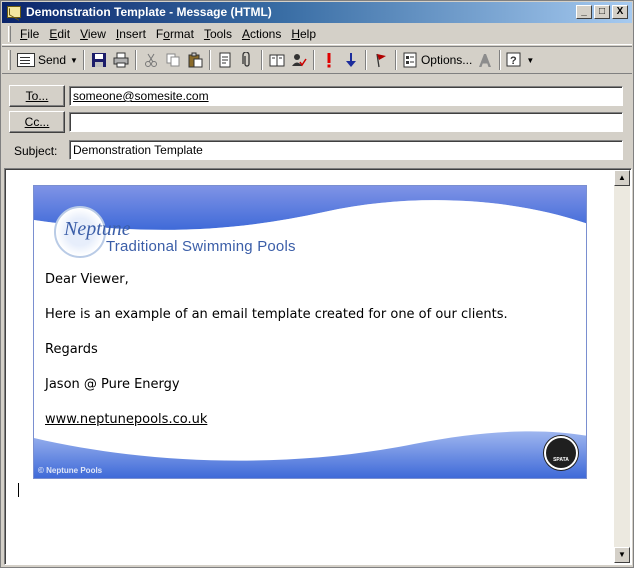  I want to click on save-icon, so click(98, 60).